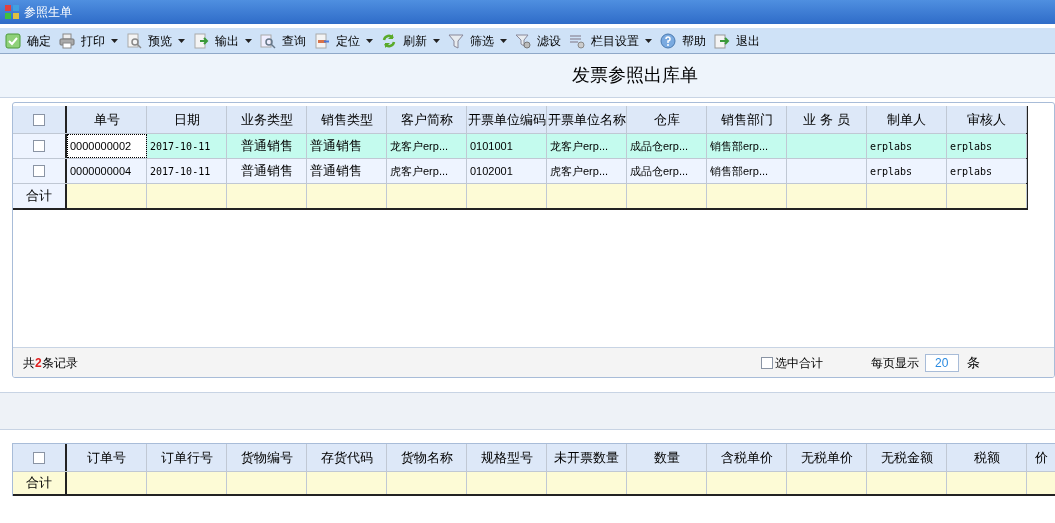 This screenshot has height=523, width=1055. Describe the element at coordinates (737, 40) in the screenshot. I see `toolbar-button: 退出` at that location.